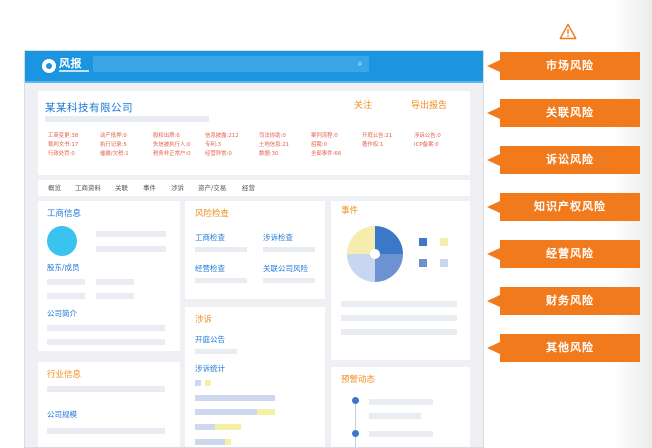 The height and width of the screenshot is (448, 652). What do you see at coordinates (427, 136) in the screenshot?
I see `stat-item: 涉诉公告:0` at bounding box center [427, 136].